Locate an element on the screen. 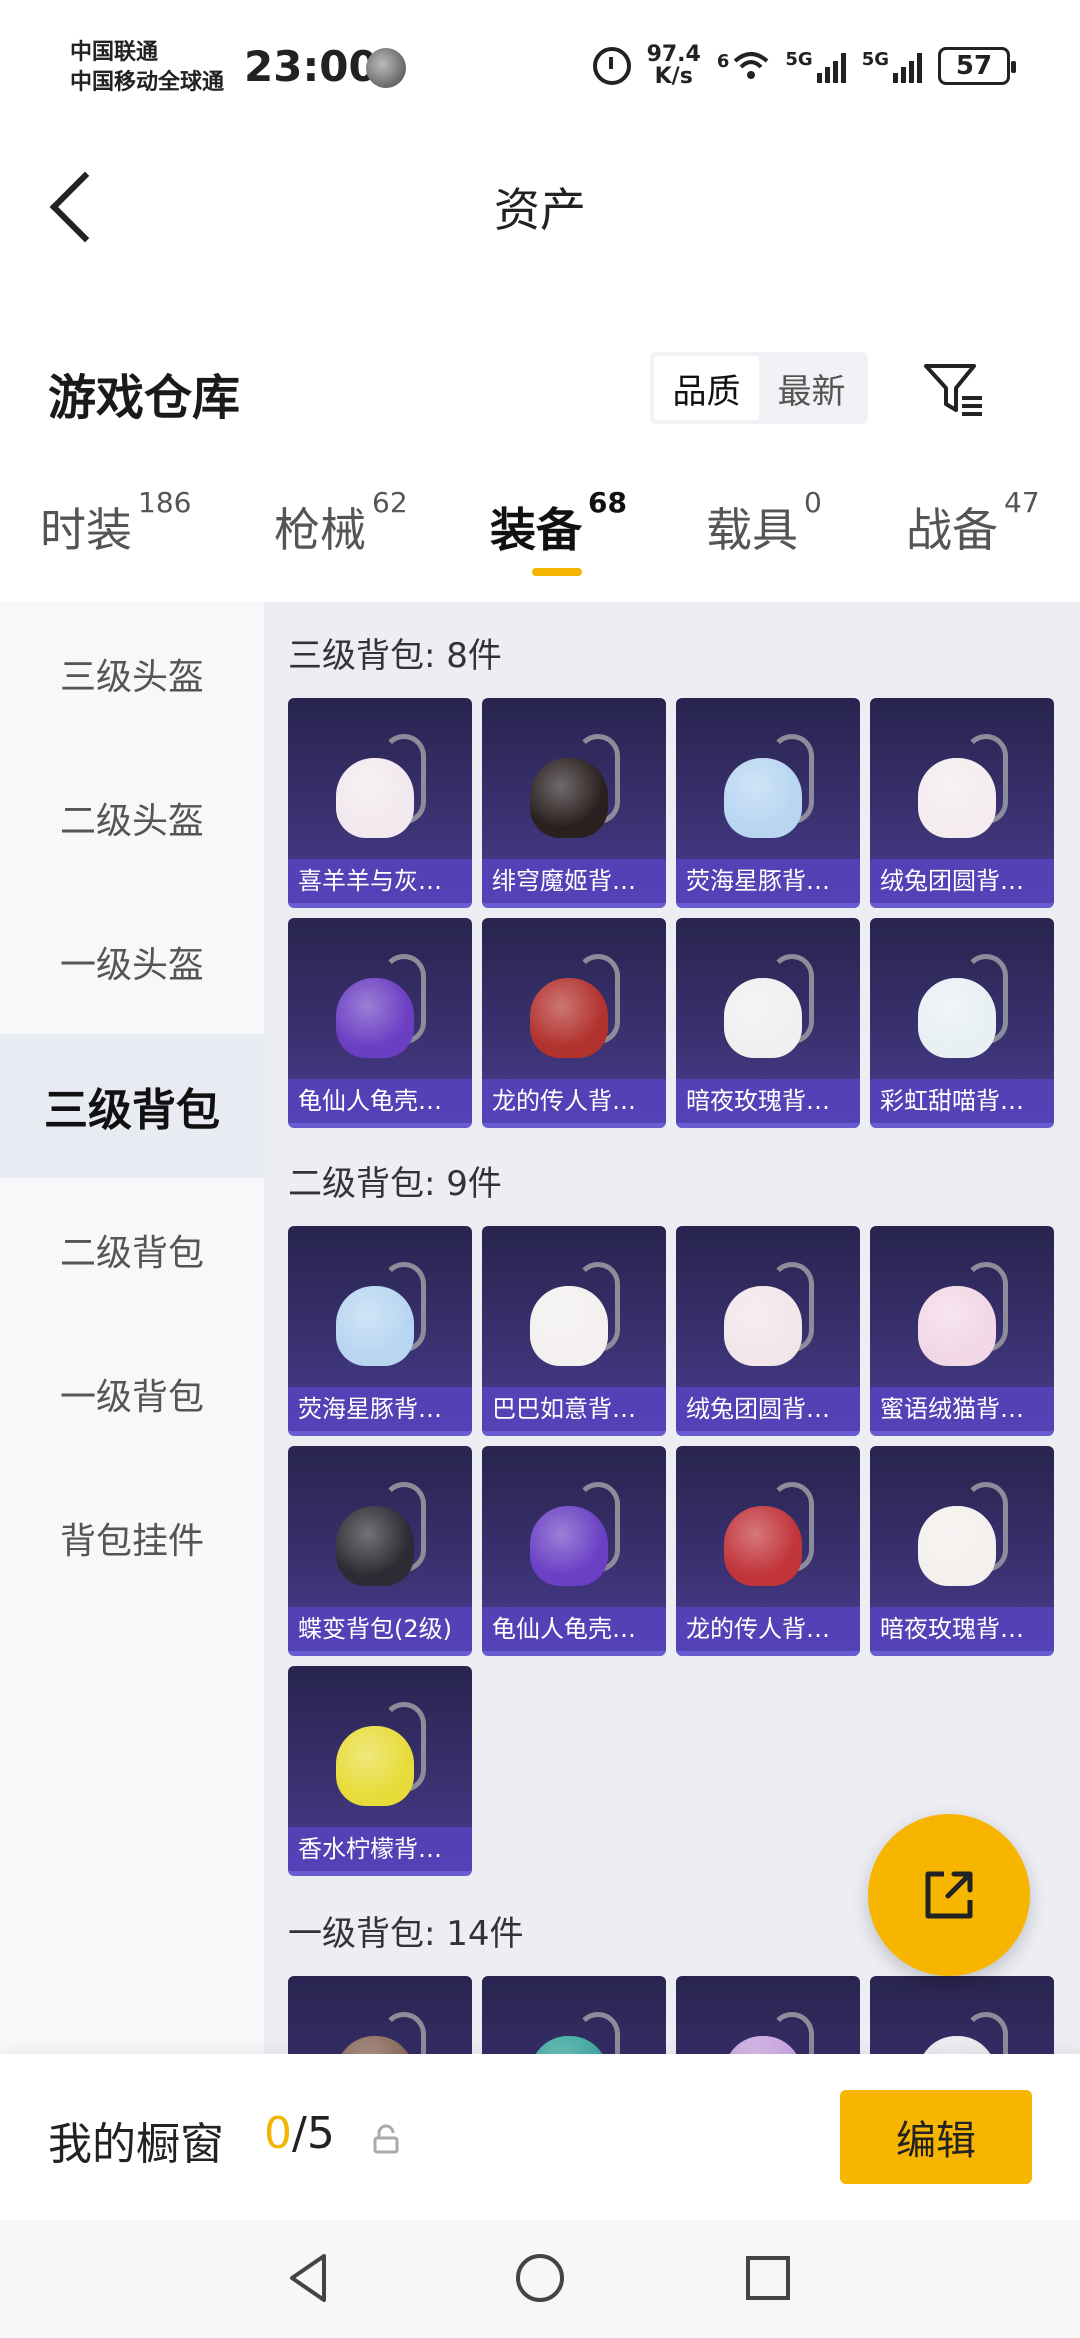 This screenshot has height=2338, width=1080. battery-icon: 57 is located at coordinates (977, 66).